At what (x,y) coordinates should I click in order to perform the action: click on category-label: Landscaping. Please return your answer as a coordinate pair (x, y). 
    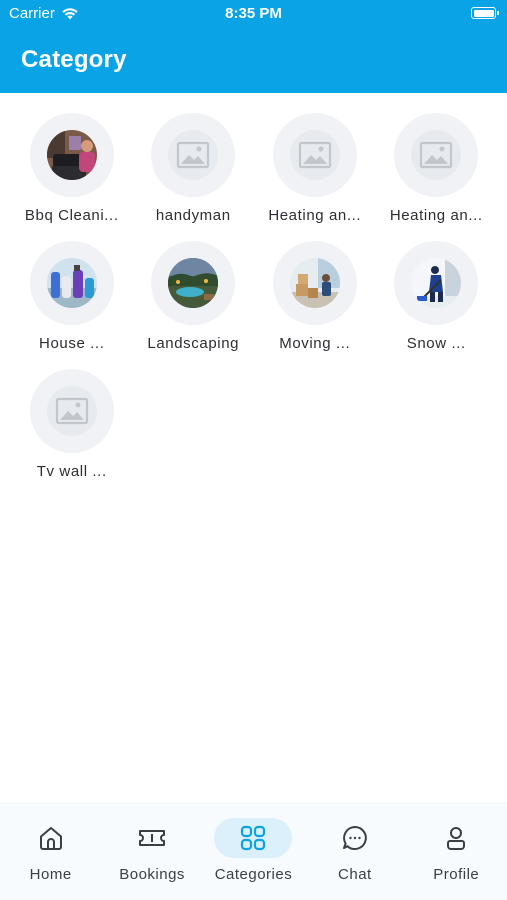
    Looking at the image, I should click on (193, 343).